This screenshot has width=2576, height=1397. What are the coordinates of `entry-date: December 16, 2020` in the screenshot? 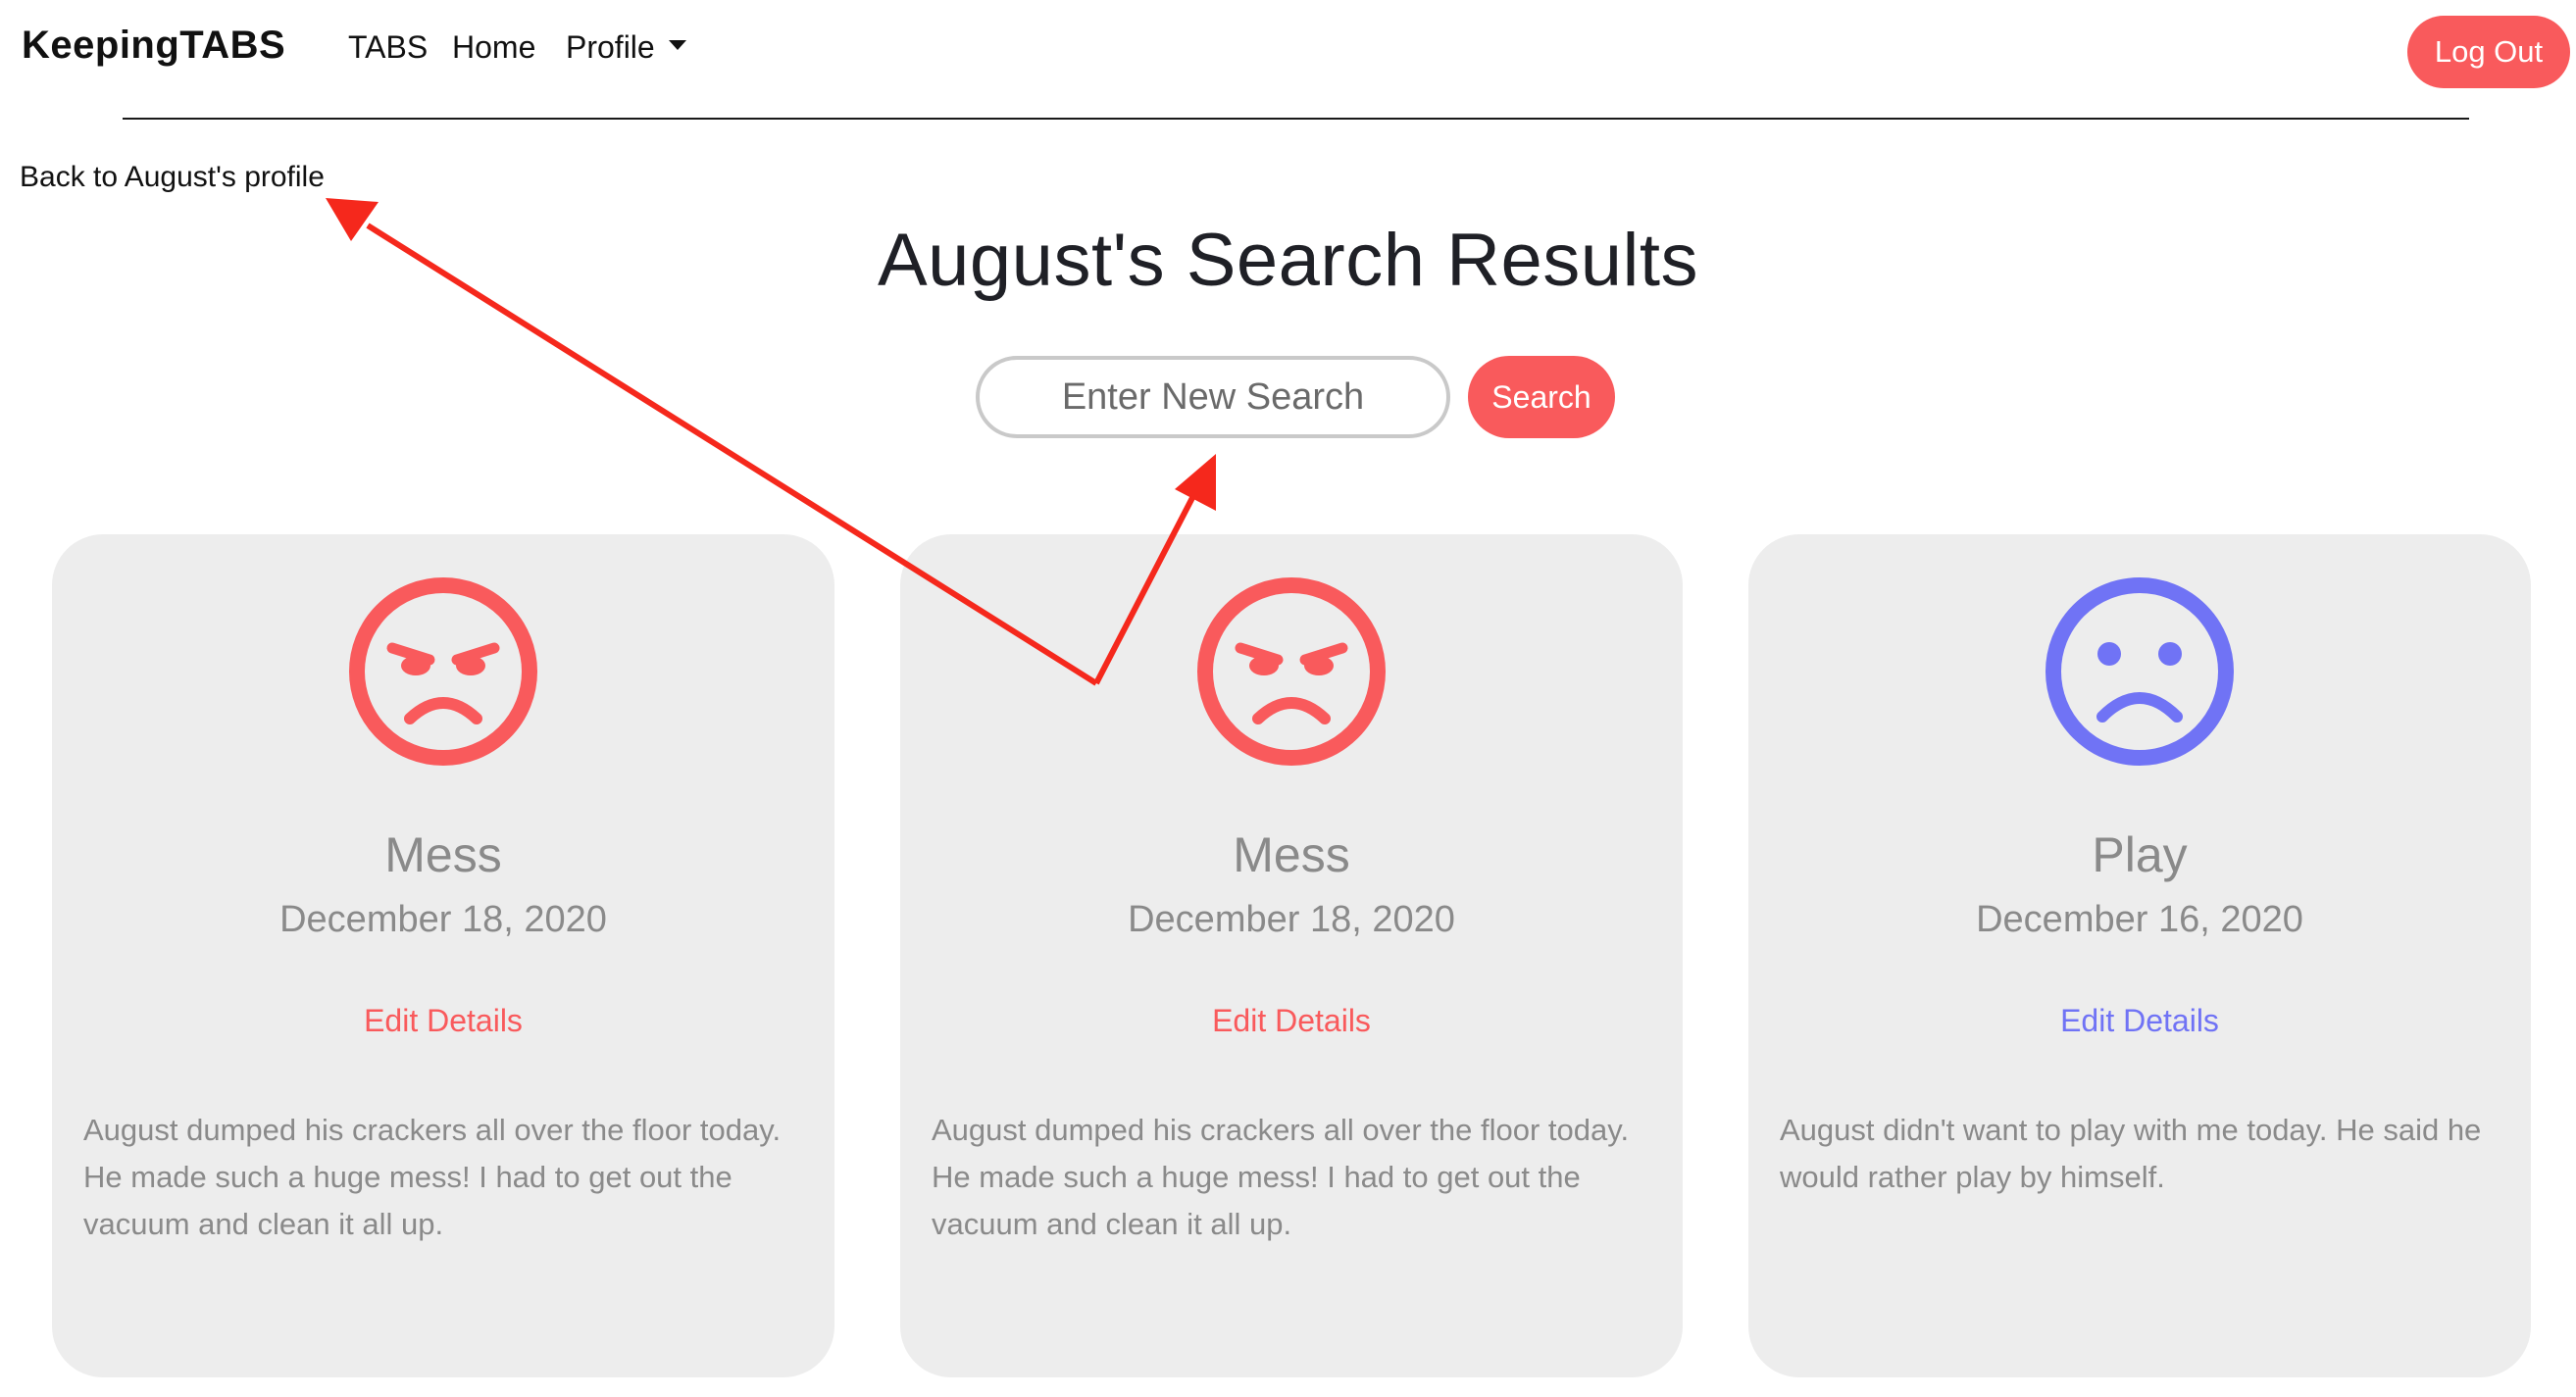 It's located at (2140, 919).